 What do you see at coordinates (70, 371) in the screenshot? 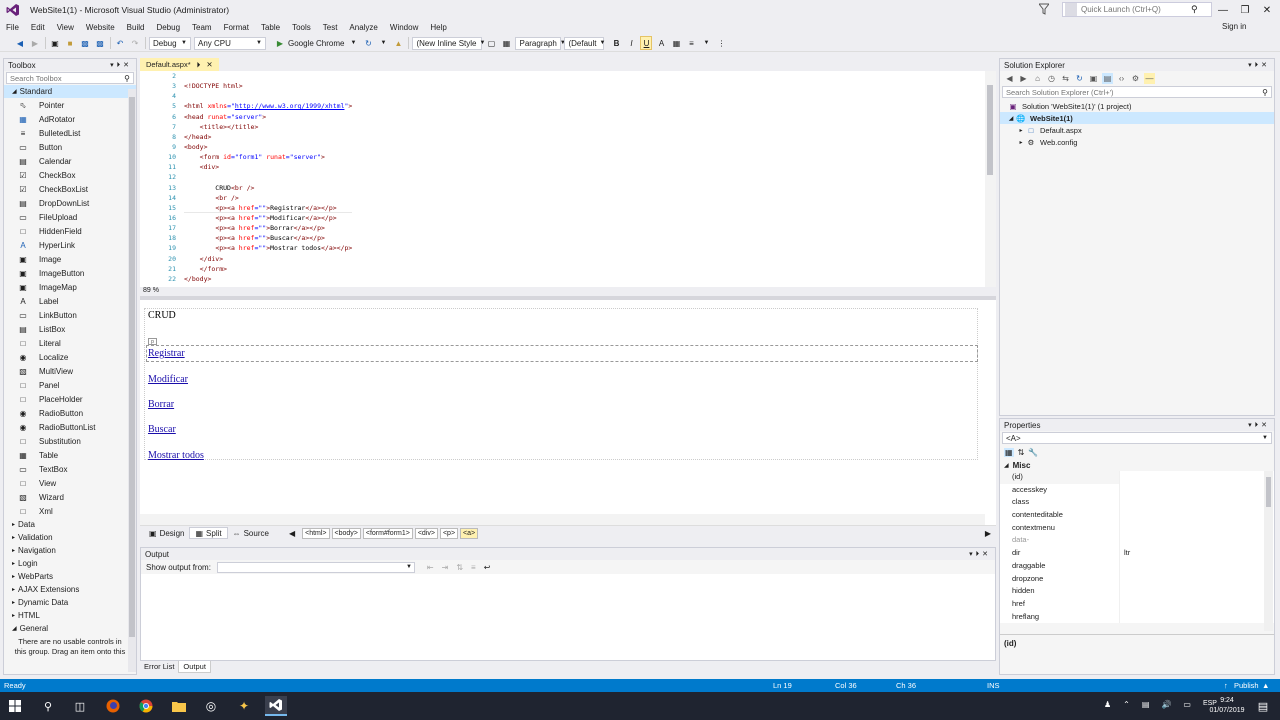
I see `toolbox-item: ▧ MultiView` at bounding box center [70, 371].